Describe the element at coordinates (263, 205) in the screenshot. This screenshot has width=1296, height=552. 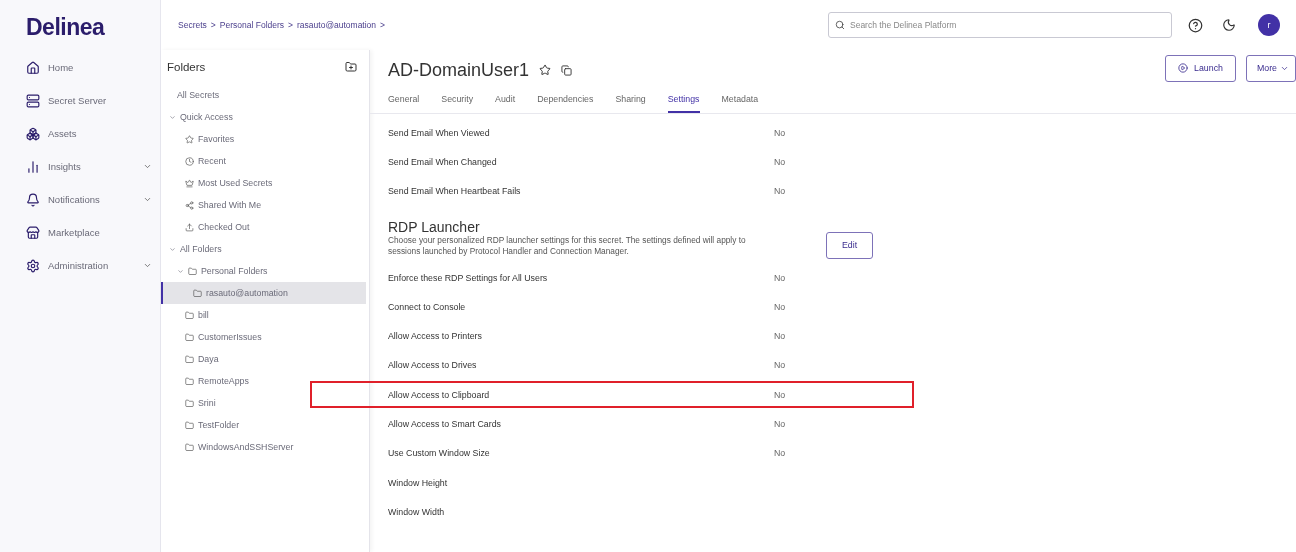
I see `folder-tree-item: Shared With Me` at that location.